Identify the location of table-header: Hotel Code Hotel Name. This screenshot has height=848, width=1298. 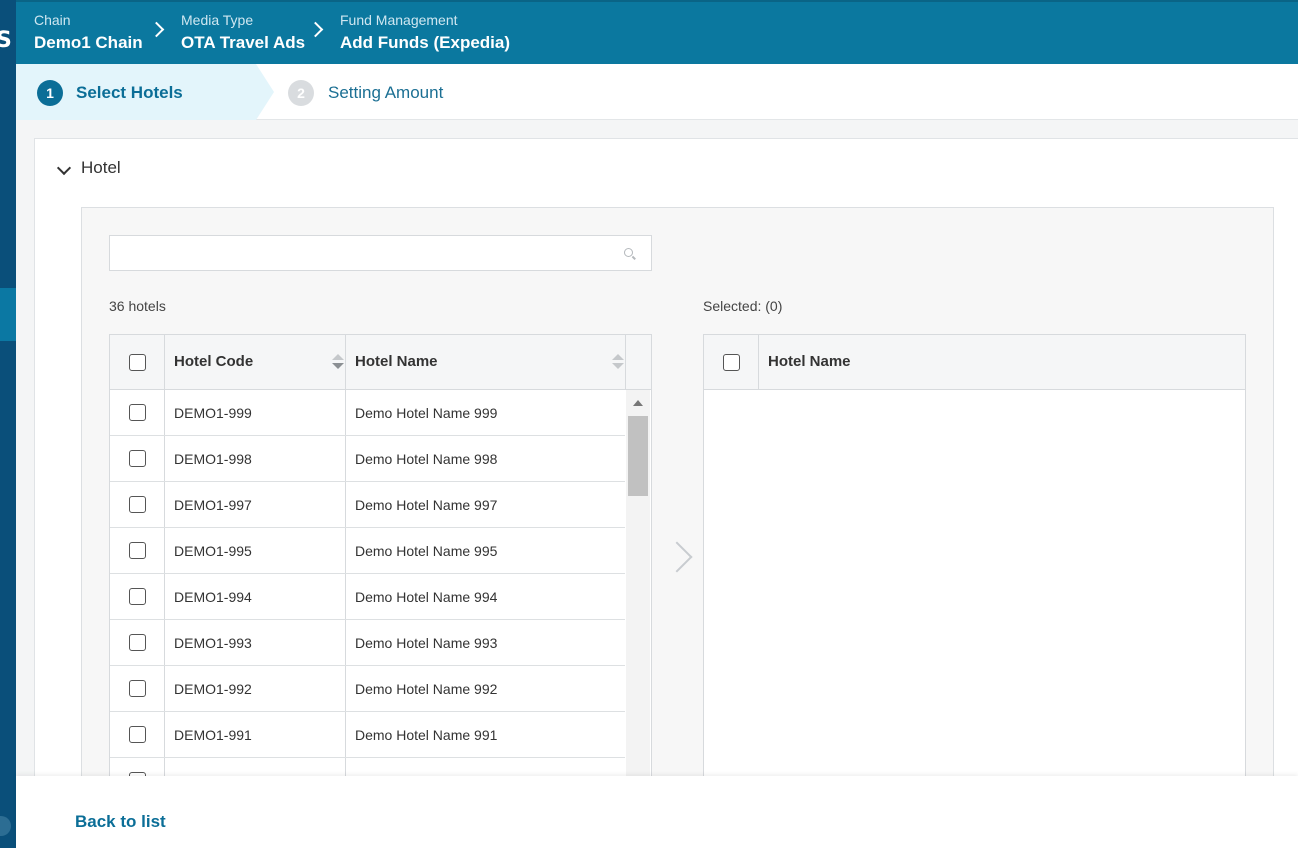
(380, 362).